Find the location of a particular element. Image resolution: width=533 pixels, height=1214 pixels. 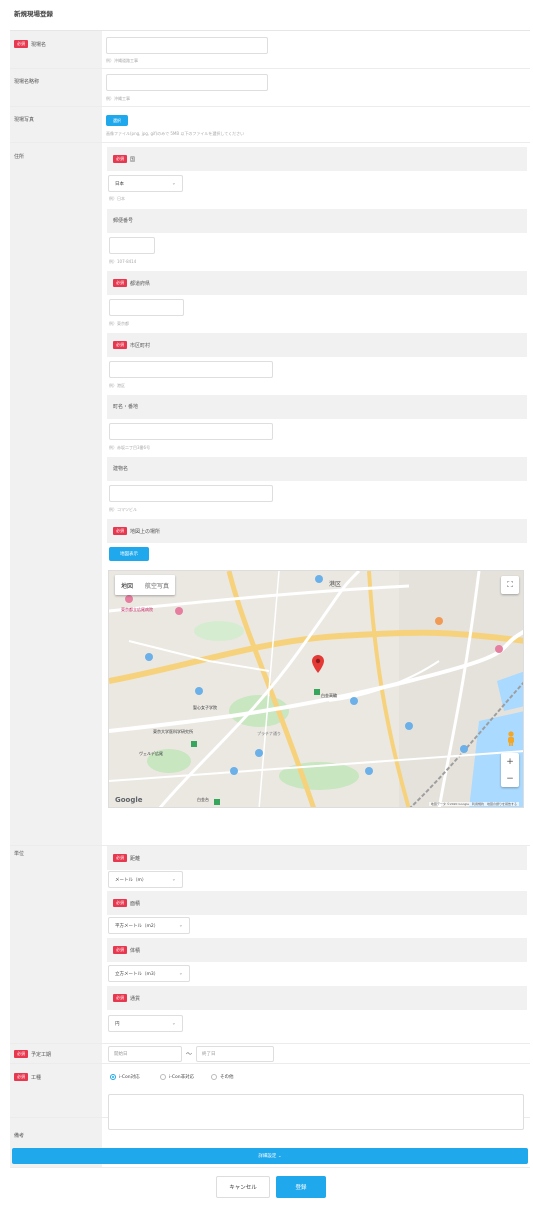

radio-icon-unsupported: i-Con非対応 is located at coordinates (177, 1077).